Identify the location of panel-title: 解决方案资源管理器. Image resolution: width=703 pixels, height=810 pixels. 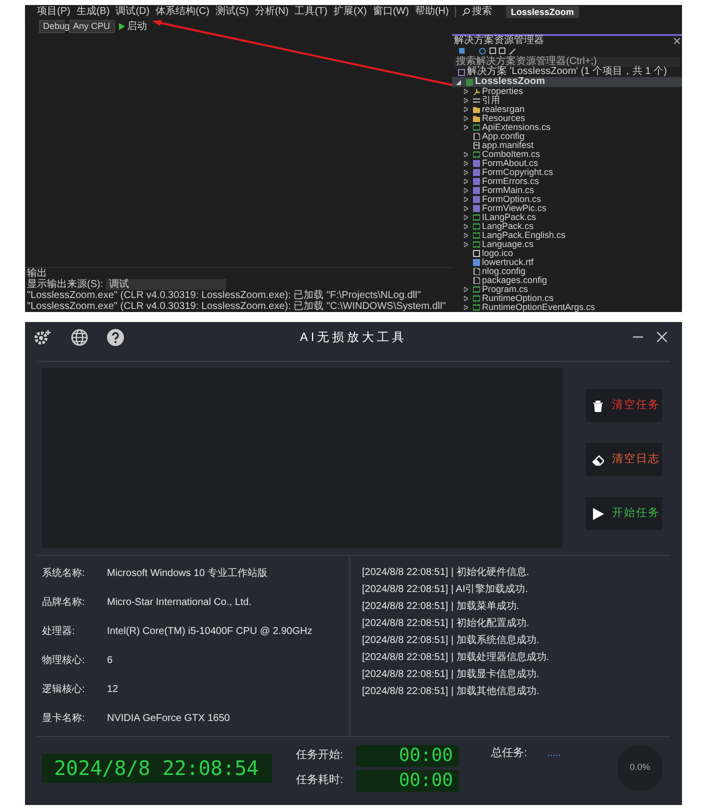
(499, 41).